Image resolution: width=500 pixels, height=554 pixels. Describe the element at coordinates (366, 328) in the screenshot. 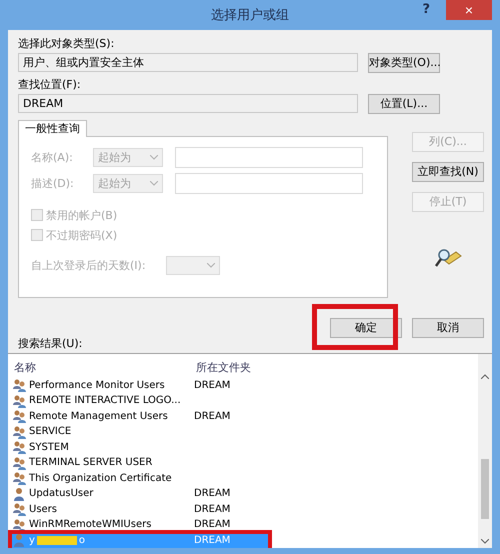

I see `ok-button: 确定` at that location.